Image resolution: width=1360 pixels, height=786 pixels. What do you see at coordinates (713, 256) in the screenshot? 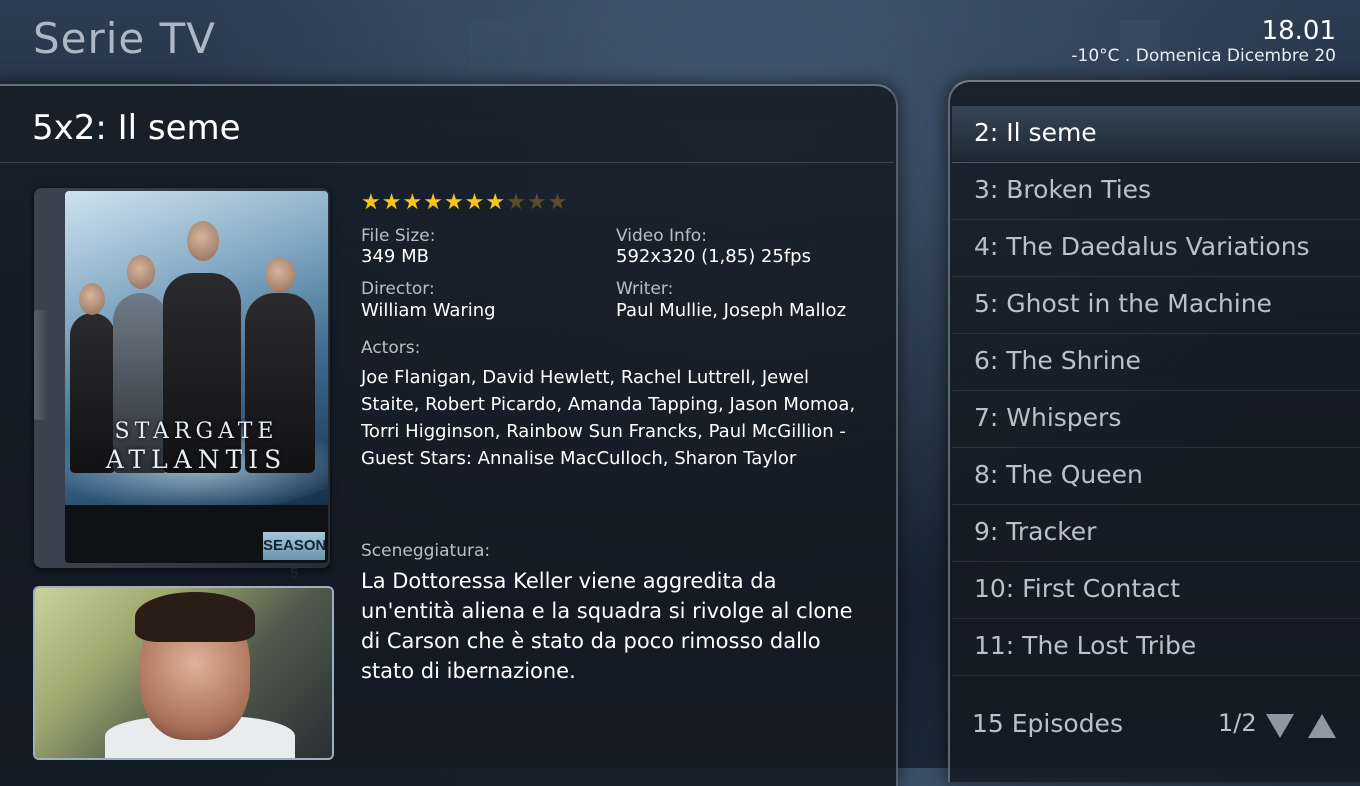
I see `video-info-value: 592x320 (1,85) 25fps` at bounding box center [713, 256].